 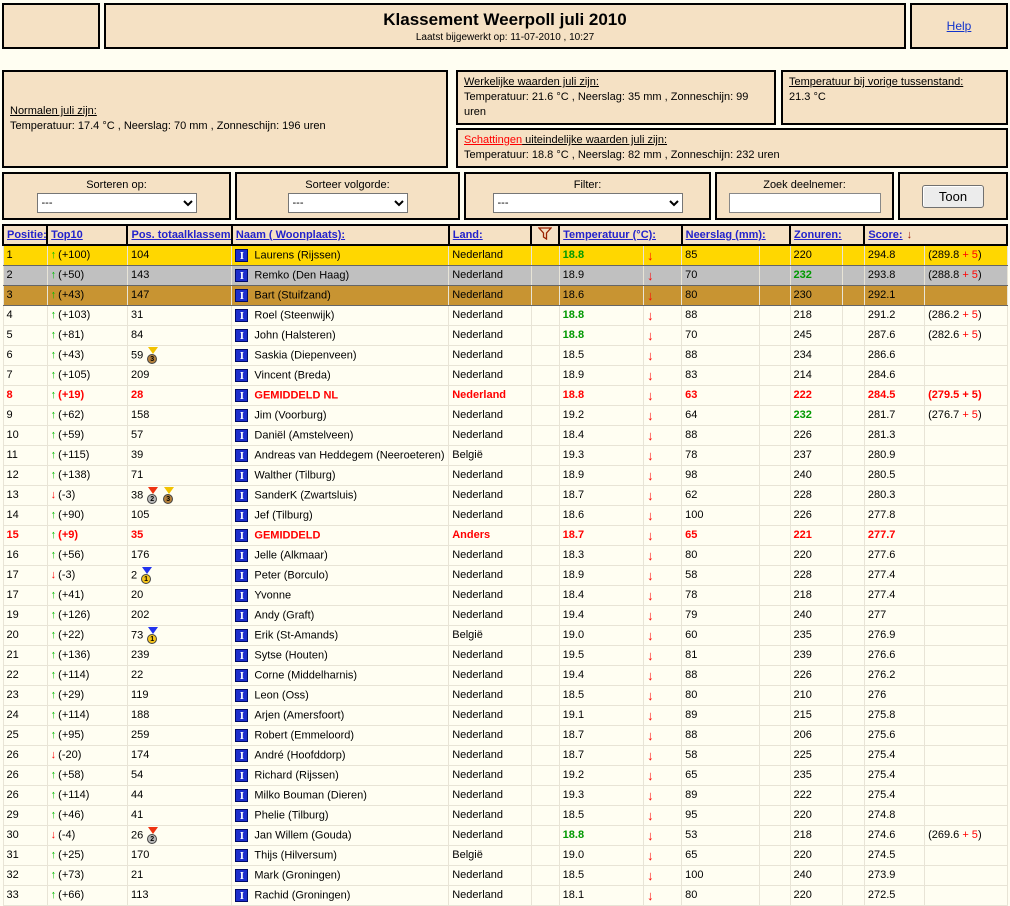 What do you see at coordinates (67, 235) in the screenshot?
I see `sort-top10-link: Top10` at bounding box center [67, 235].